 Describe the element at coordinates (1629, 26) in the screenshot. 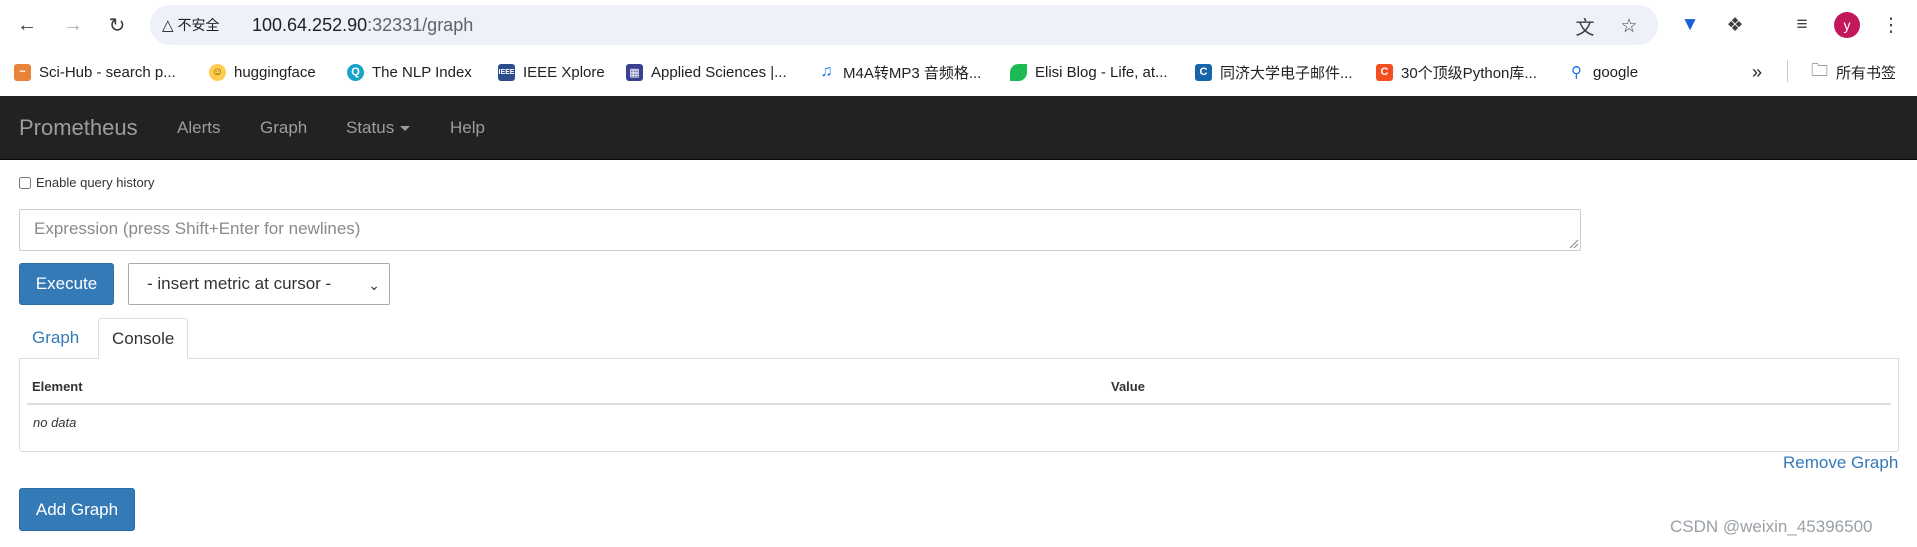

I see `bookmark-star-icon: ☆` at that location.